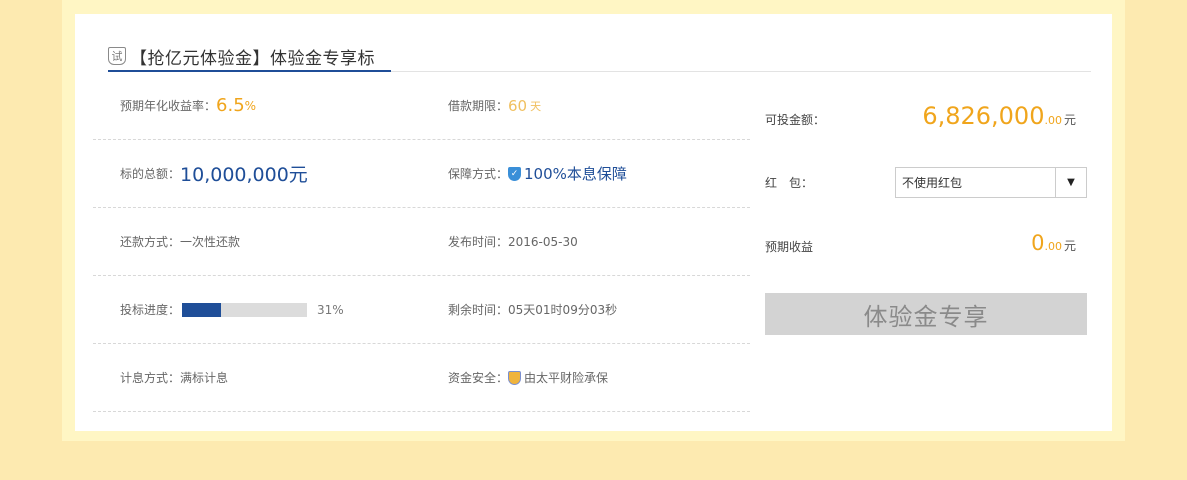  What do you see at coordinates (789, 246) in the screenshot?
I see `expected-label: 预期收益` at bounding box center [789, 246].